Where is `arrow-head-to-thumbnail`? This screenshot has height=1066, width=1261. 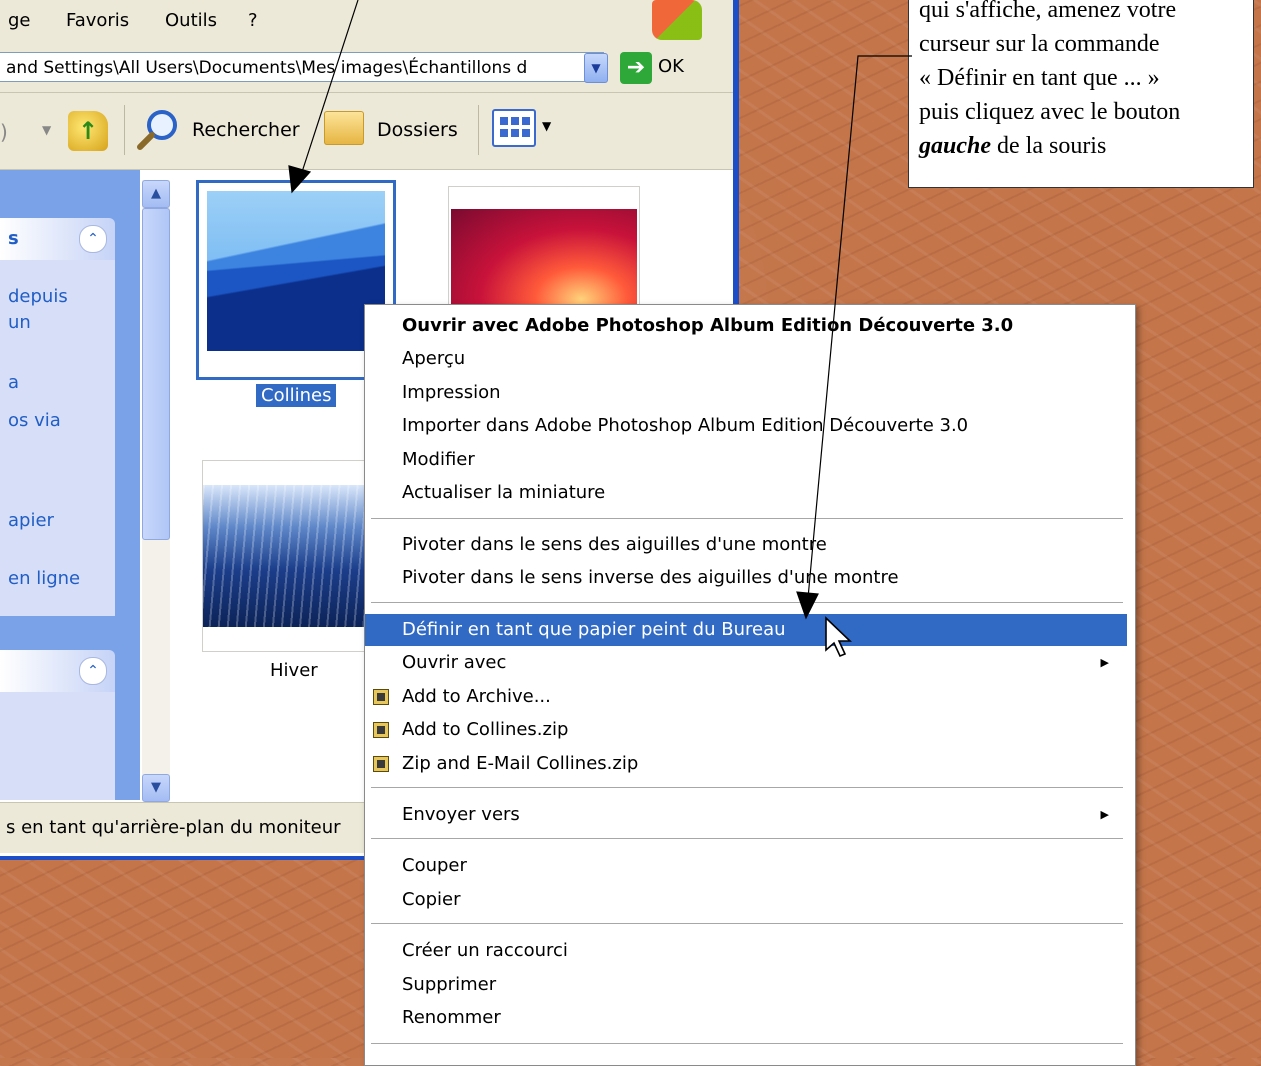
arrow-head-to-thumbnail is located at coordinates (300, 179).